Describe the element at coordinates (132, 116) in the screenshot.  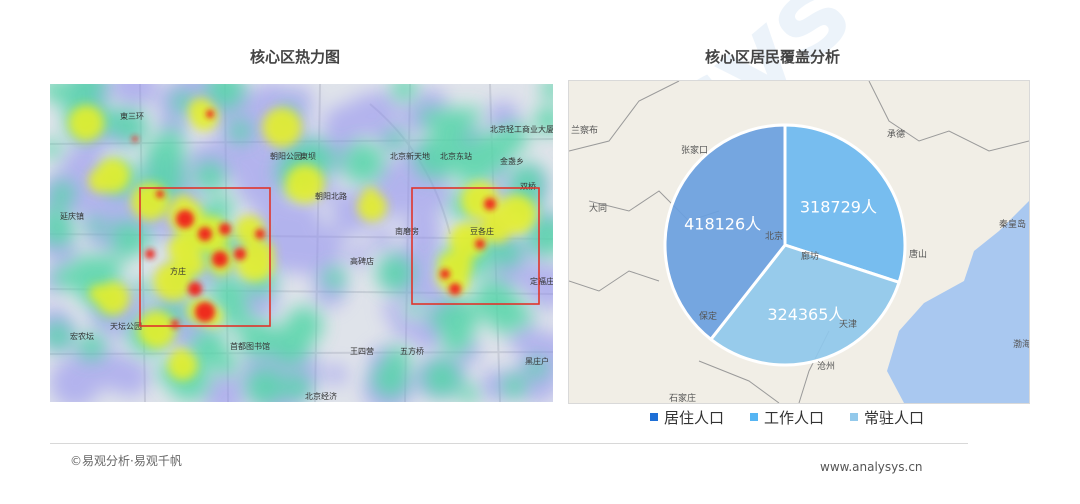
I see `heatmap-place-label: 東三环` at that location.